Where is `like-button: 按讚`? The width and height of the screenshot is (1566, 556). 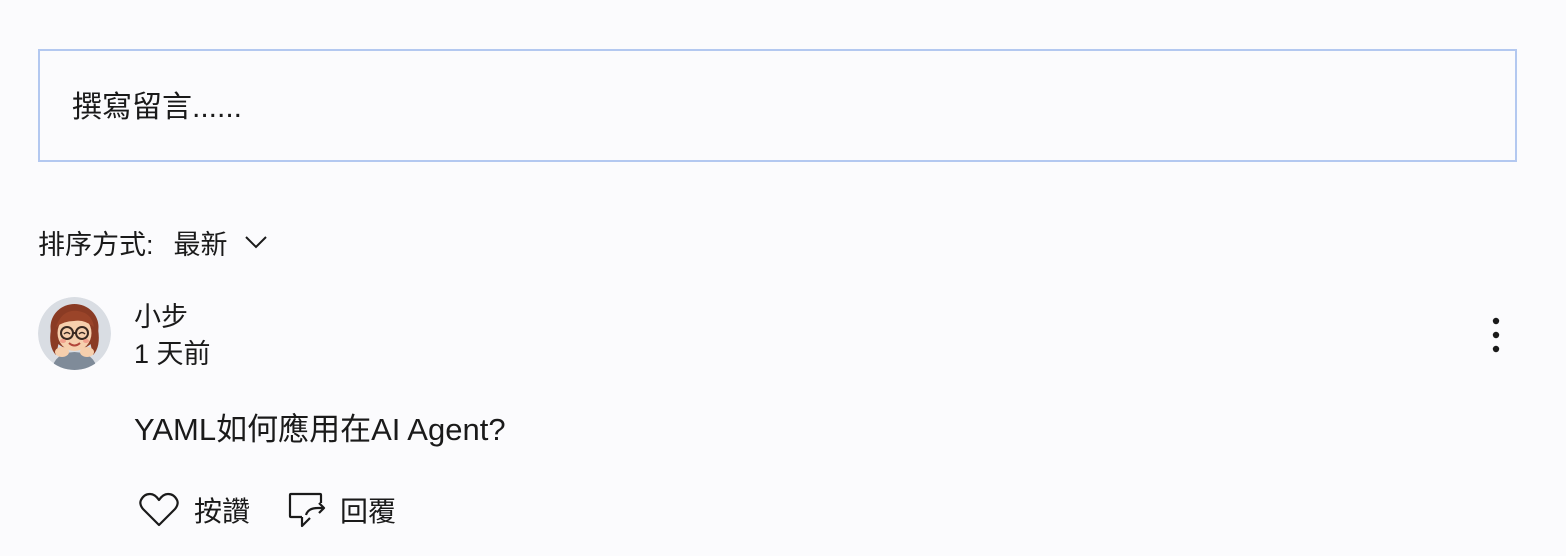 like-button: 按讚 is located at coordinates (194, 510).